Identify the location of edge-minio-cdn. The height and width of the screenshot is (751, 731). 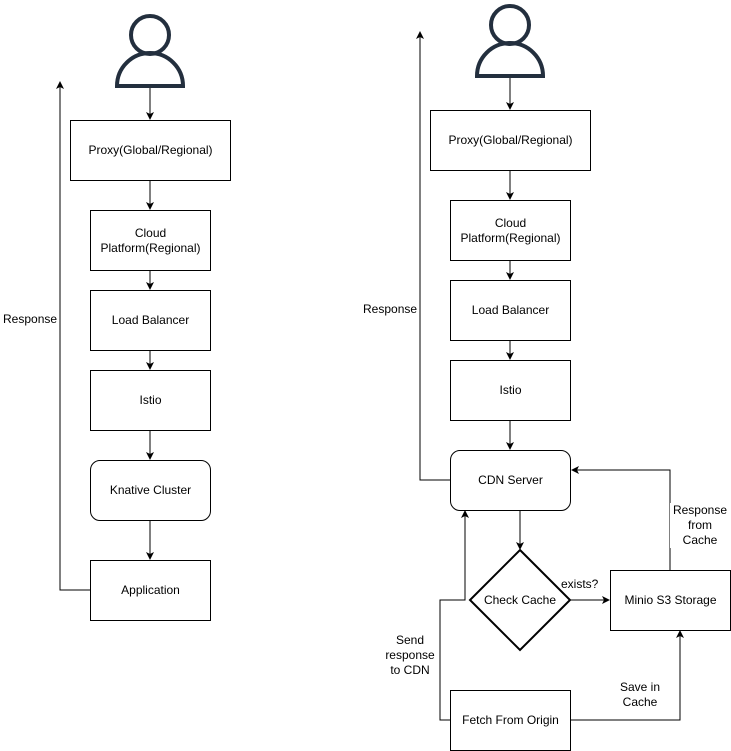
(621, 518).